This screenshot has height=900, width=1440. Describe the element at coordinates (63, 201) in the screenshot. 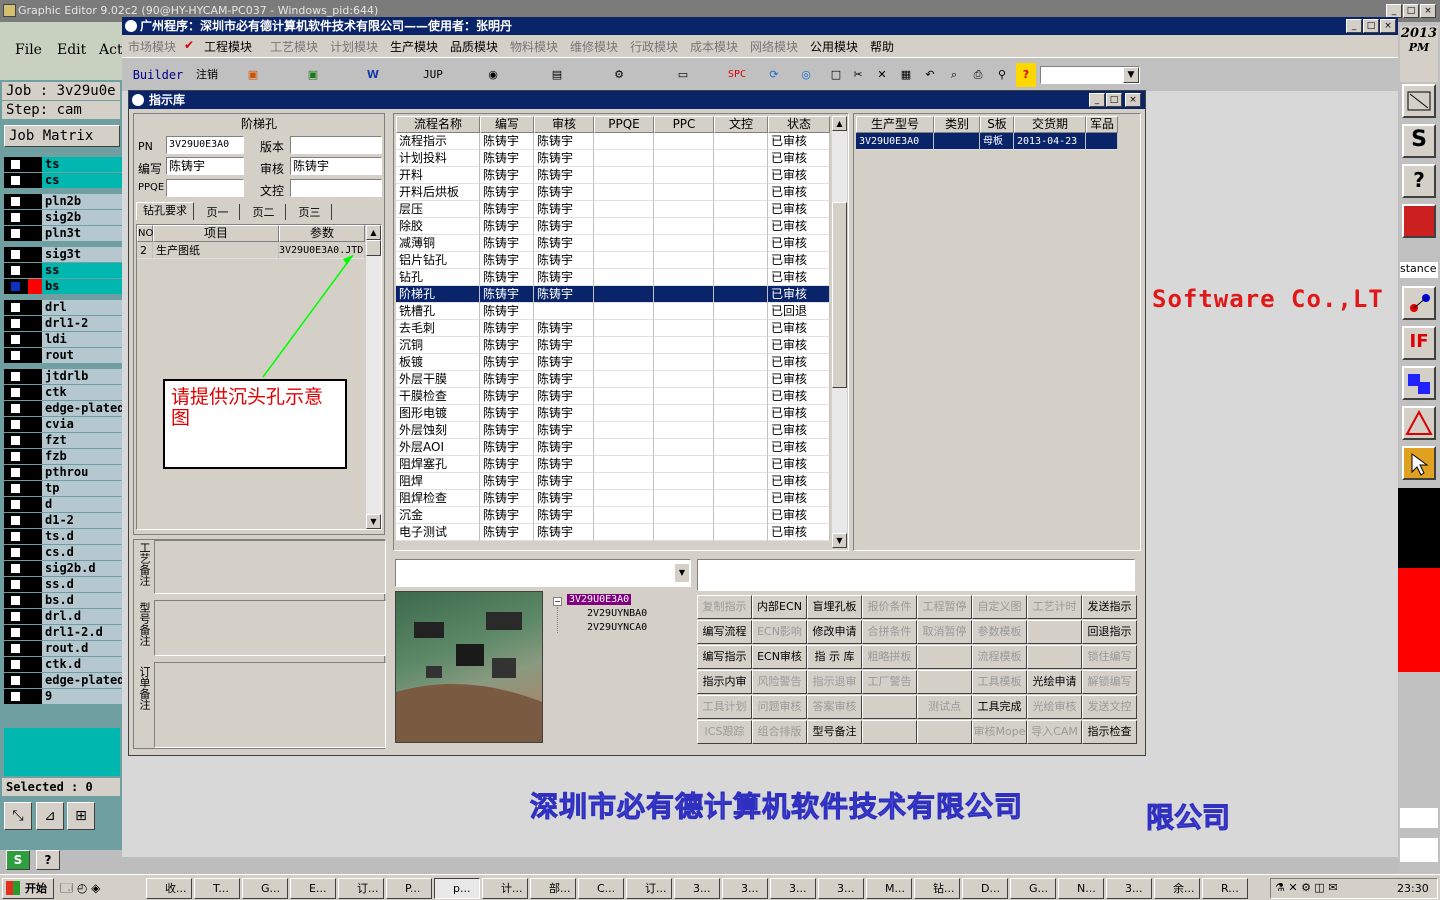

I see `layer-row: pln2b` at that location.